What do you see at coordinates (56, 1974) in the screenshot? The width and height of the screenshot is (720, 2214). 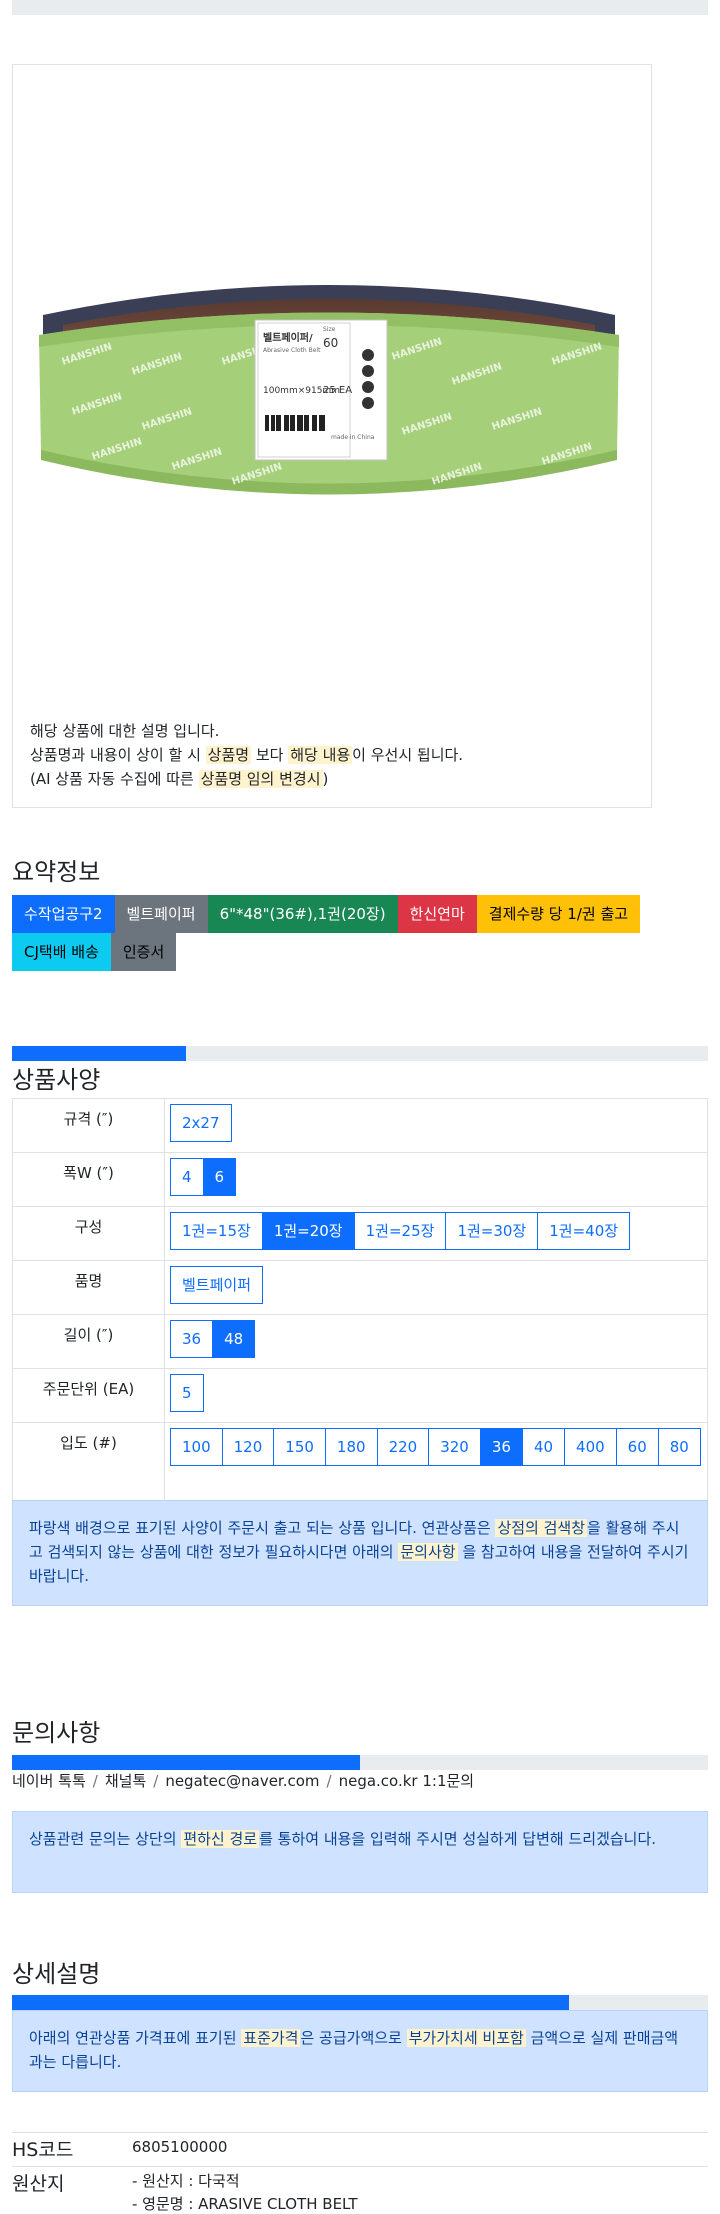 I see `detail-title: 상세설명` at bounding box center [56, 1974].